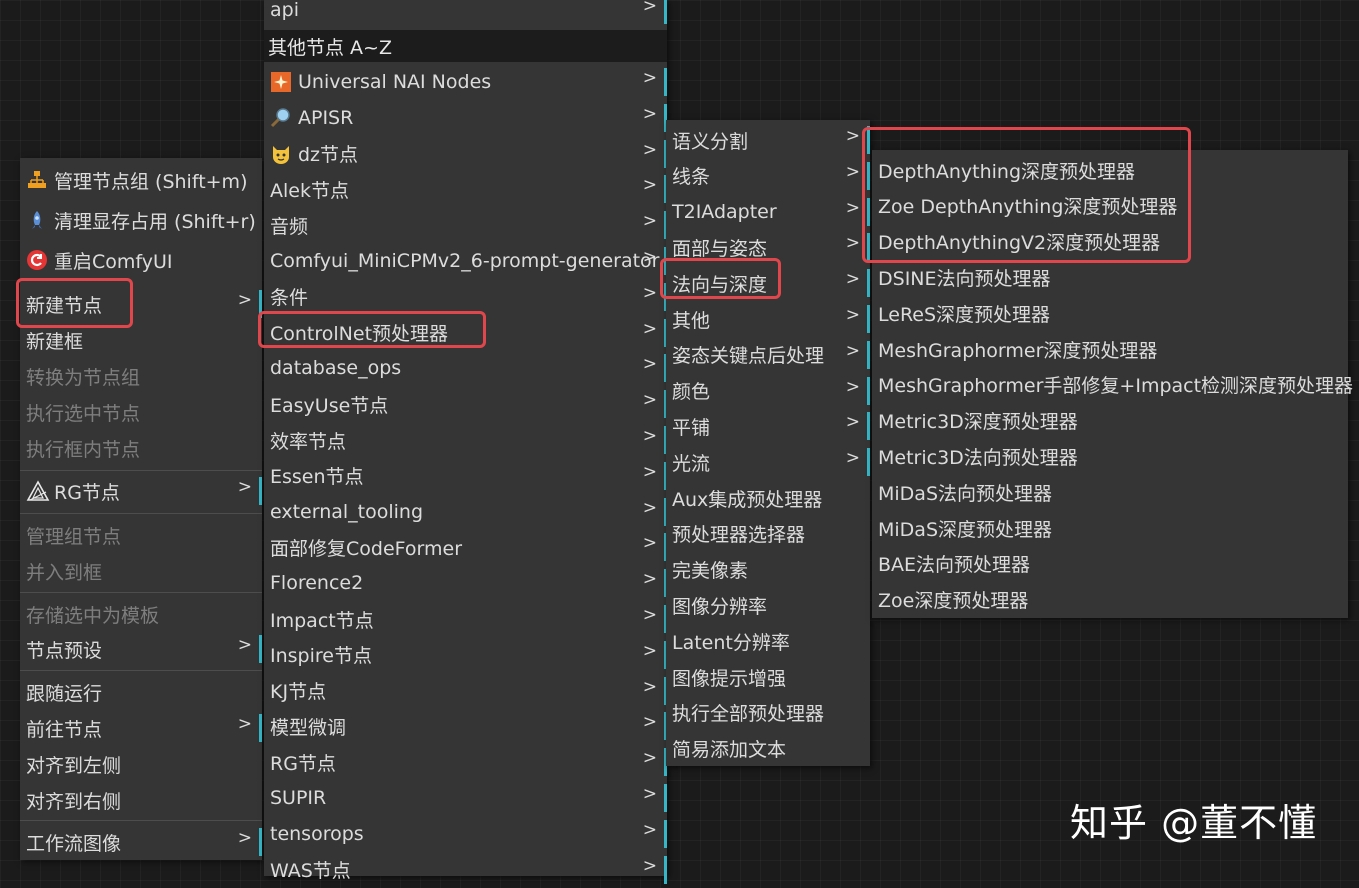 This screenshot has width=1359, height=888. Describe the element at coordinates (768, 534) in the screenshot. I see `menu-item: 预处理器选择器` at that location.